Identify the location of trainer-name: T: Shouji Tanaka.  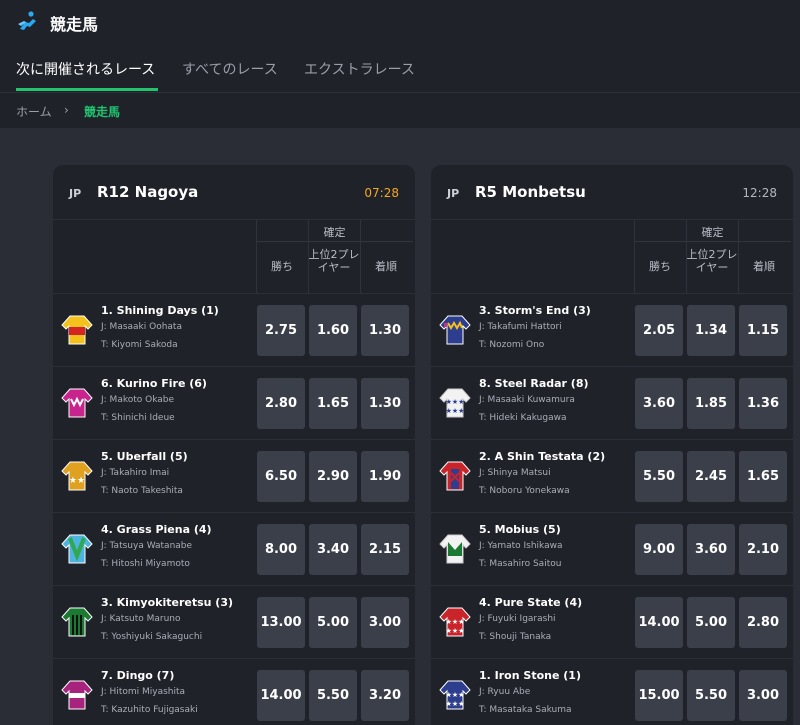
(515, 637).